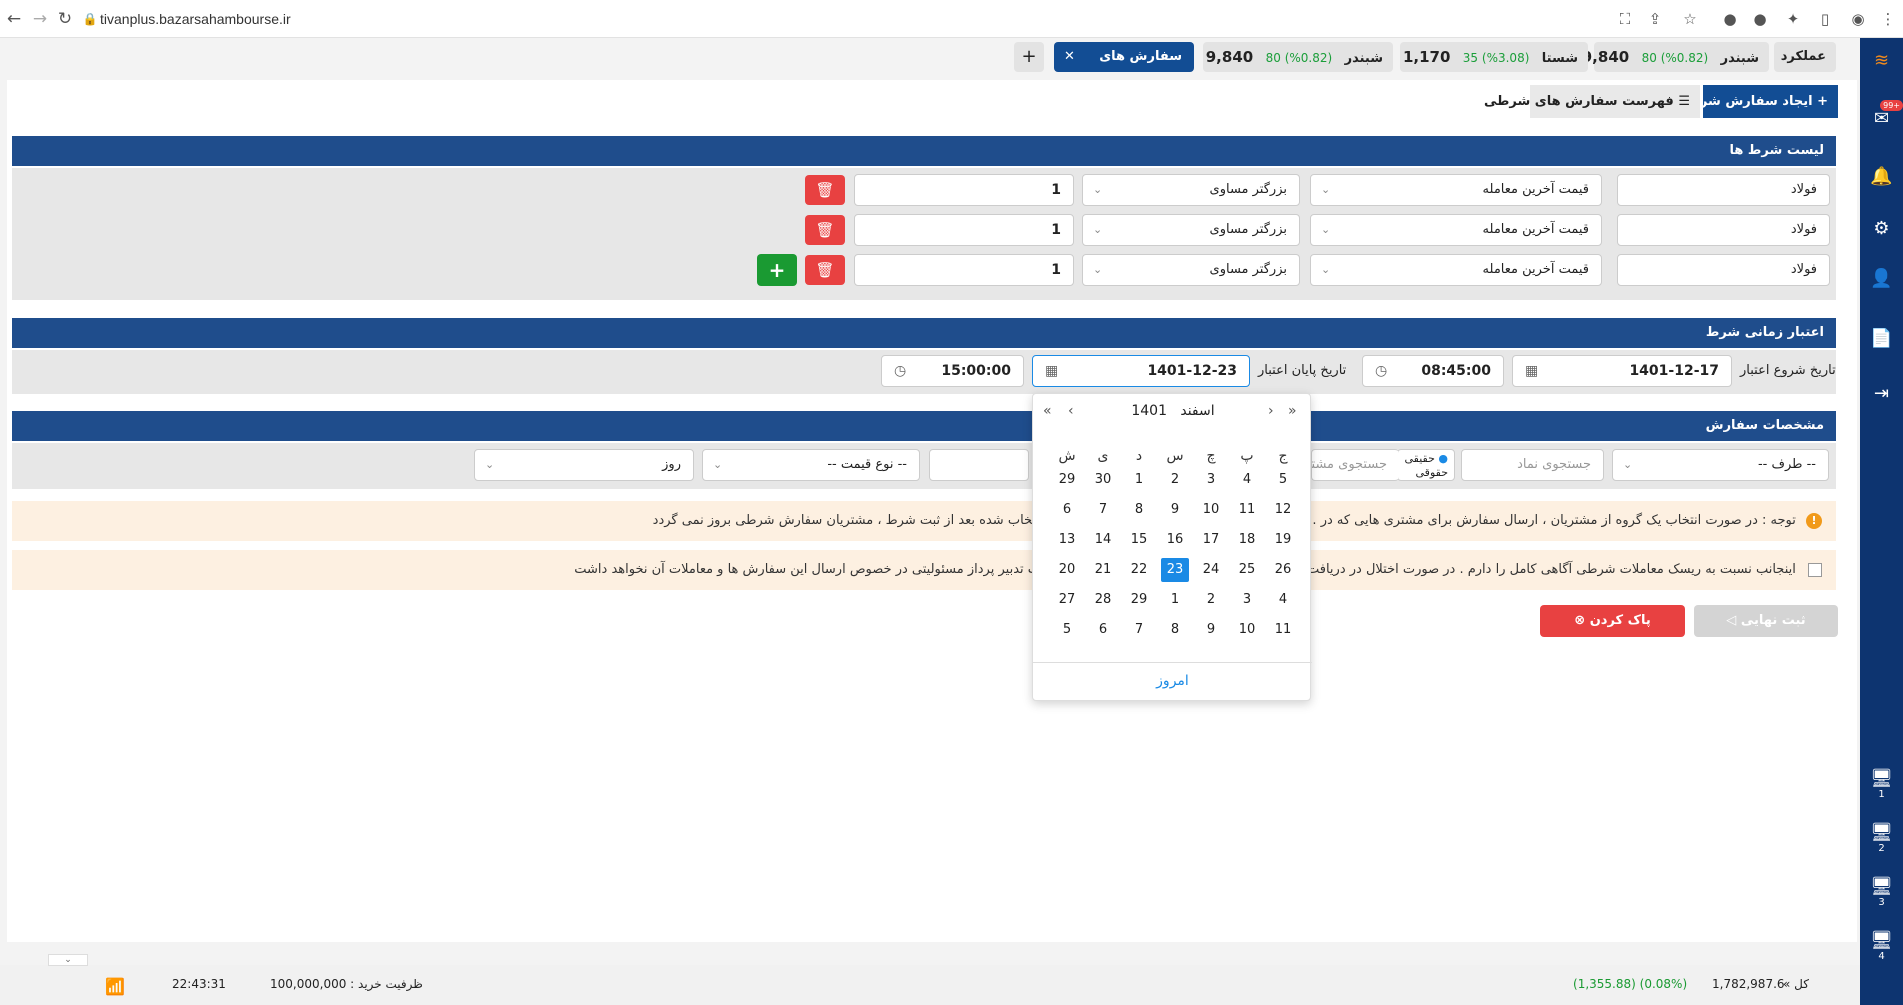 The width and height of the screenshot is (1903, 1005). I want to click on calendar-day: 18, so click(1247, 540).